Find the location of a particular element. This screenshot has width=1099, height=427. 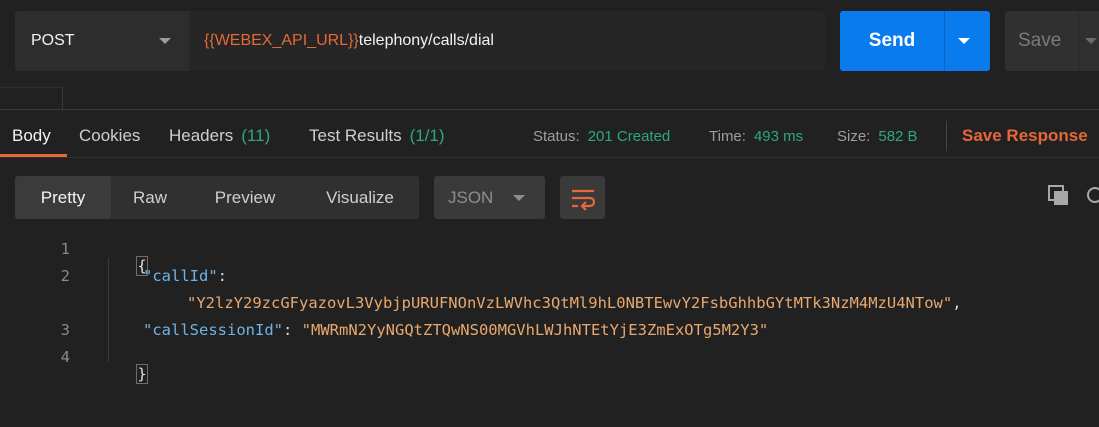

time-meta: Time: 493 ms is located at coordinates (756, 136).